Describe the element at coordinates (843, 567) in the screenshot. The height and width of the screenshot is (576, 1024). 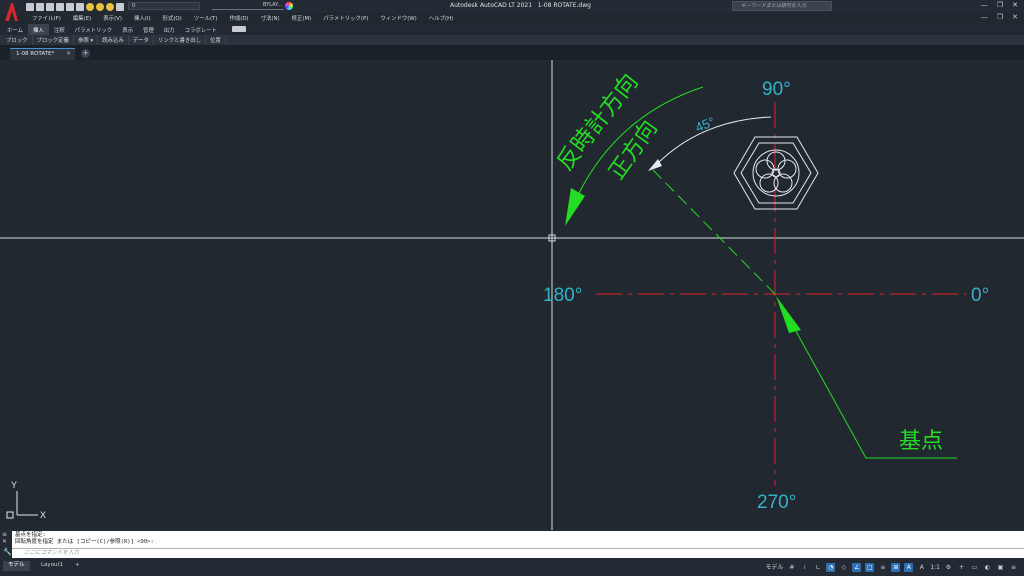
I see `isodraft-icon: ◇` at that location.